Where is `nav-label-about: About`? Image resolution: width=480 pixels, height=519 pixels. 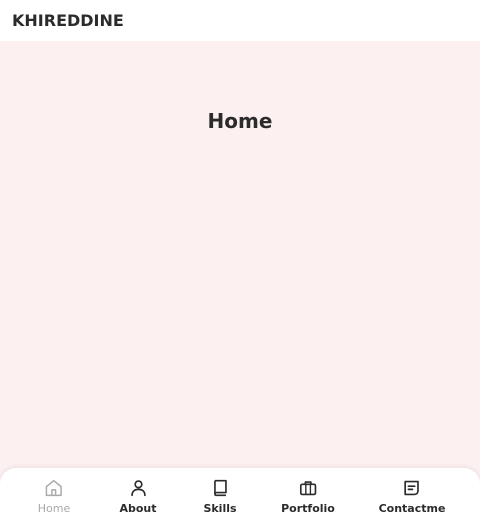
nav-label-about: About is located at coordinates (138, 508).